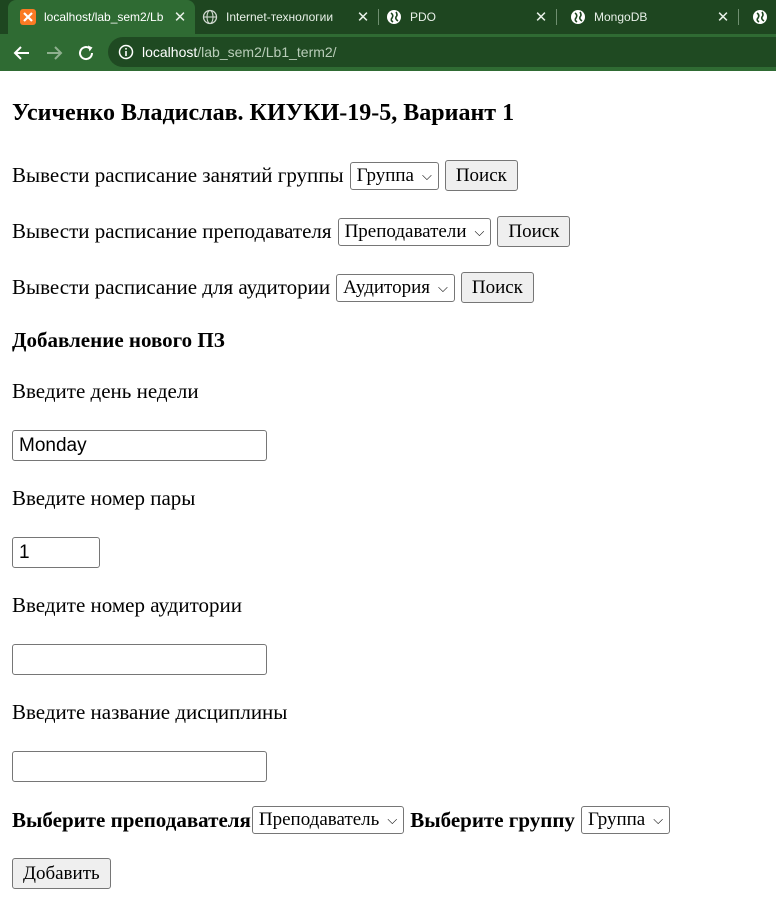 The height and width of the screenshot is (905, 776). I want to click on choose-teacher-select: Преподаватель ⌵, so click(328, 820).